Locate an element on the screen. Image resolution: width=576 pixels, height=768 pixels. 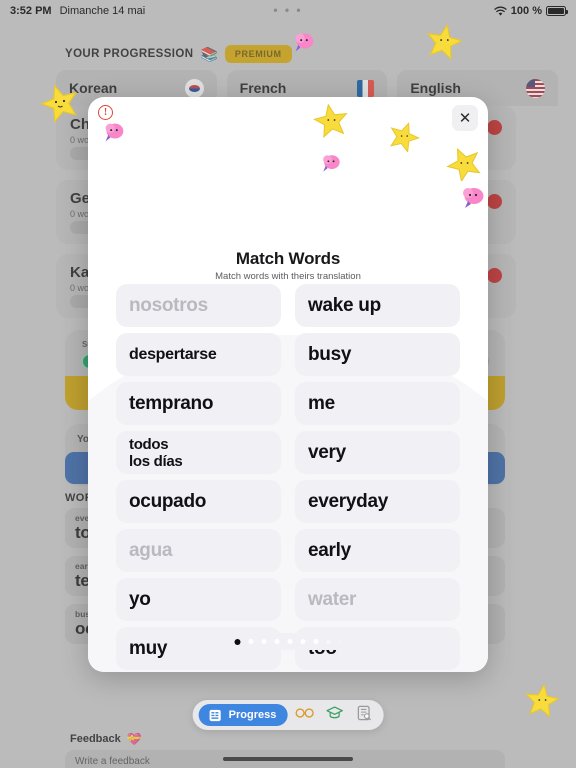
match-card-right: wake up is located at coordinates (377, 305).